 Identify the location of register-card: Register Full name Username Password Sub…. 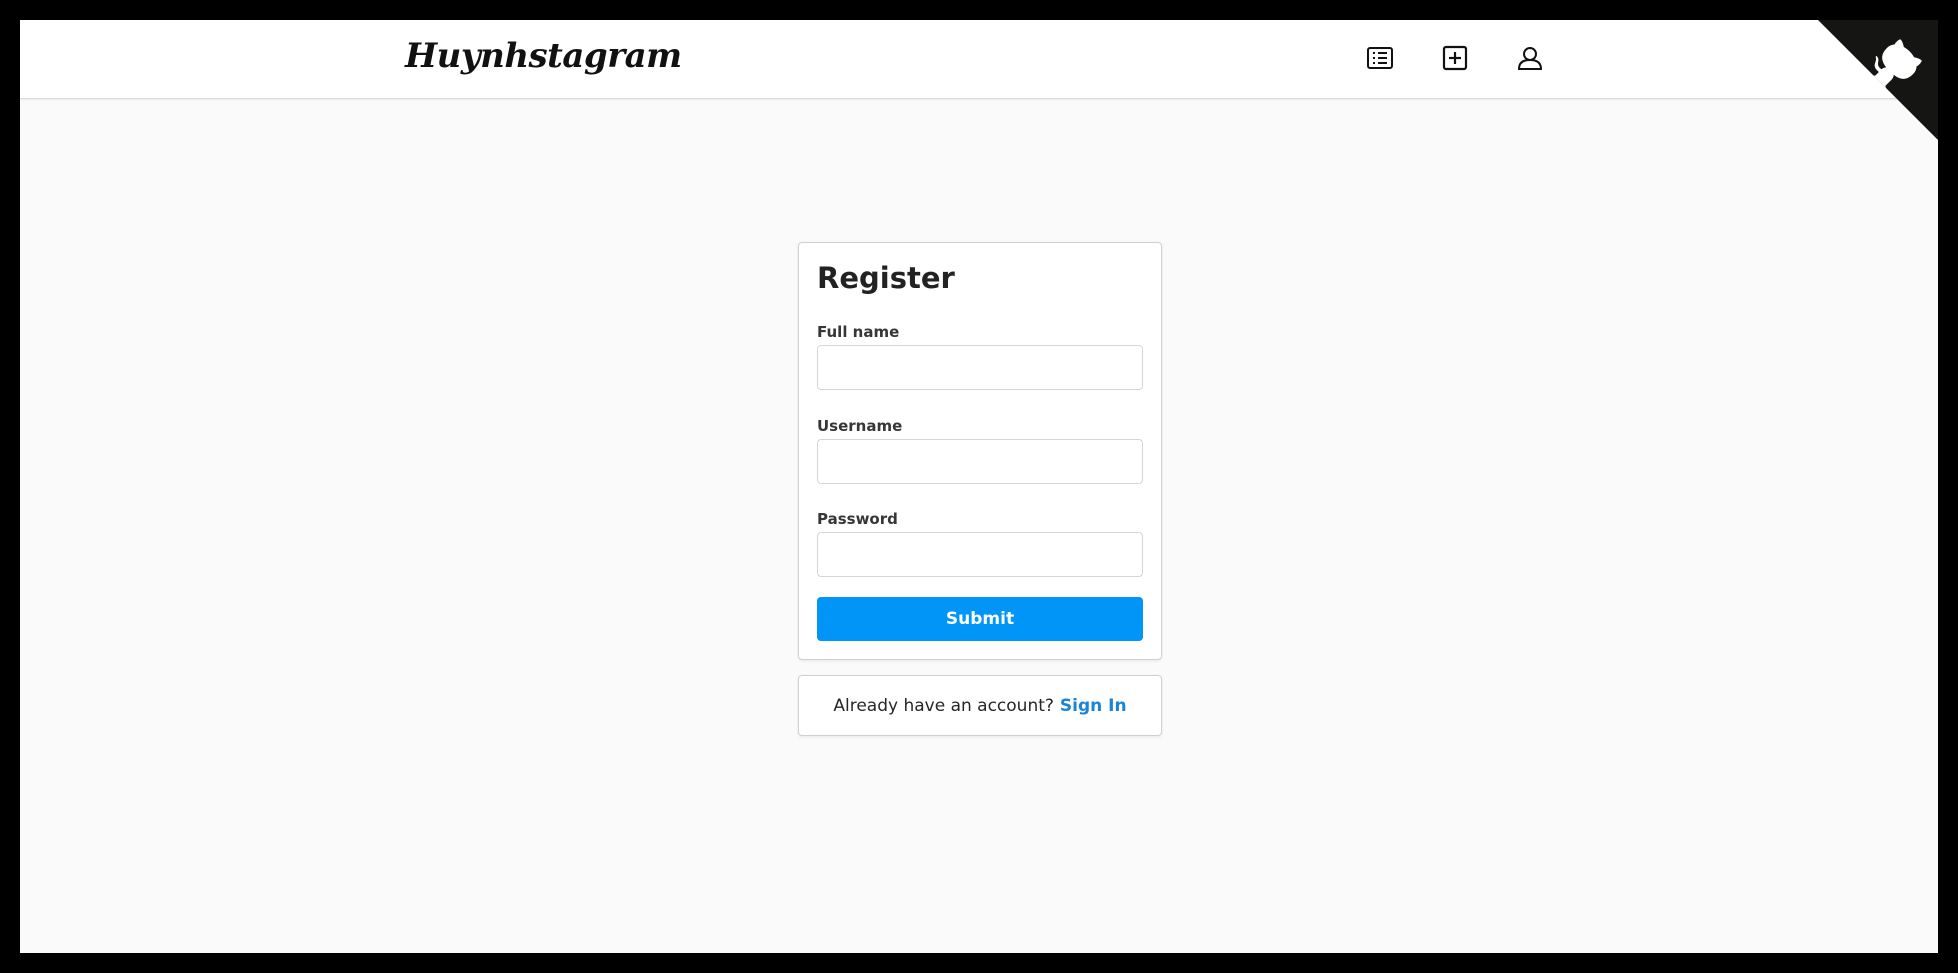
(980, 451).